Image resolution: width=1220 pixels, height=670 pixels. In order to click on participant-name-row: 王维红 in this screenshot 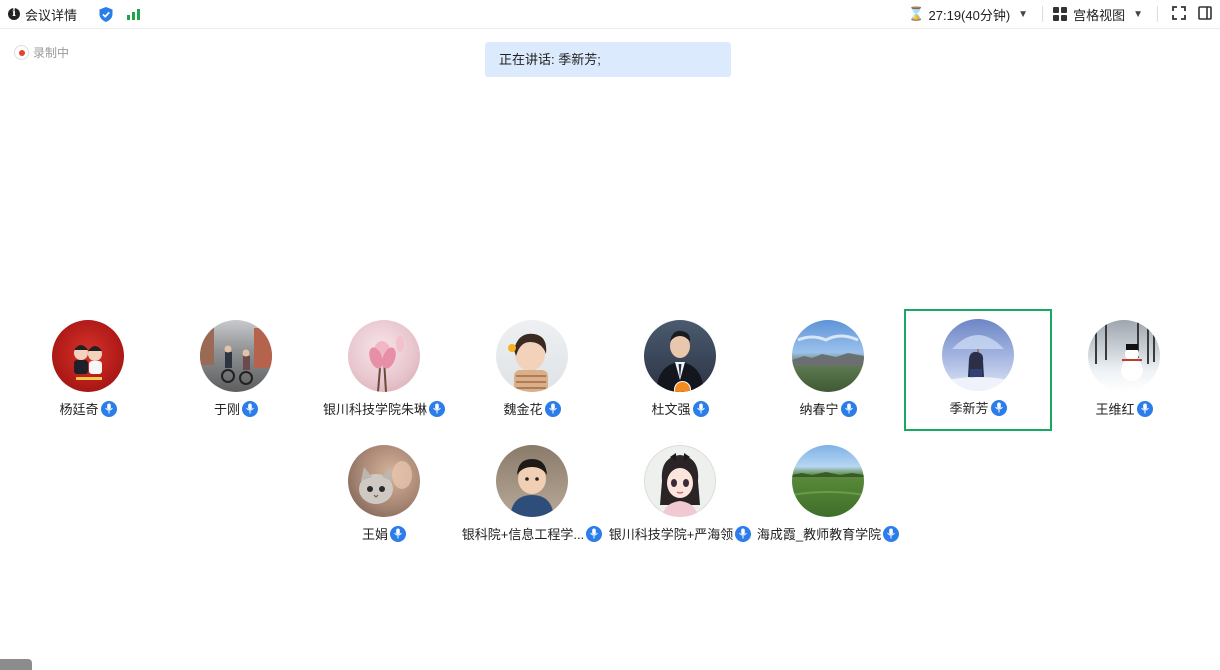, I will do `click(1124, 408)`.